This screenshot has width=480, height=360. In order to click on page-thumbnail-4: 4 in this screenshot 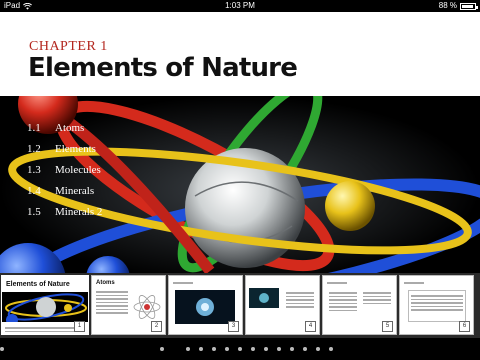, I will do `click(282, 305)`.